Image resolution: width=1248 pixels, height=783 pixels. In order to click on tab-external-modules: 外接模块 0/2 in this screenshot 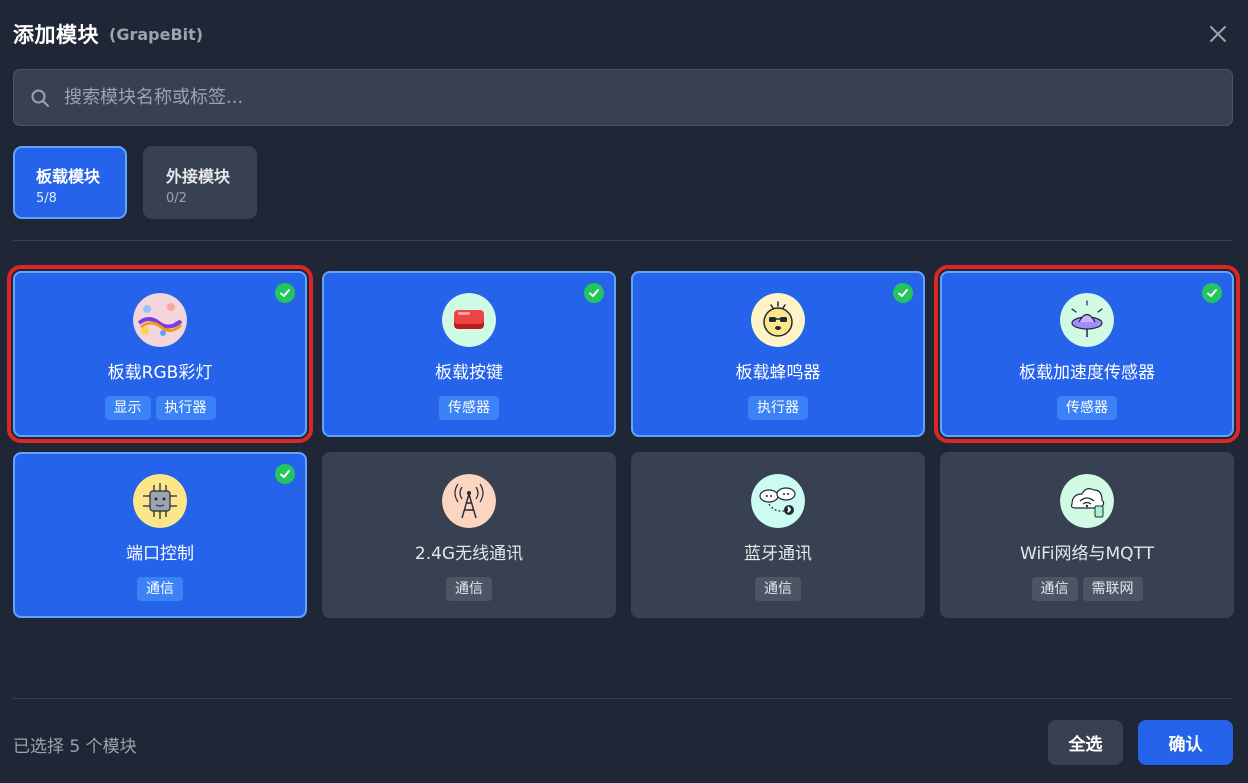, I will do `click(200, 182)`.